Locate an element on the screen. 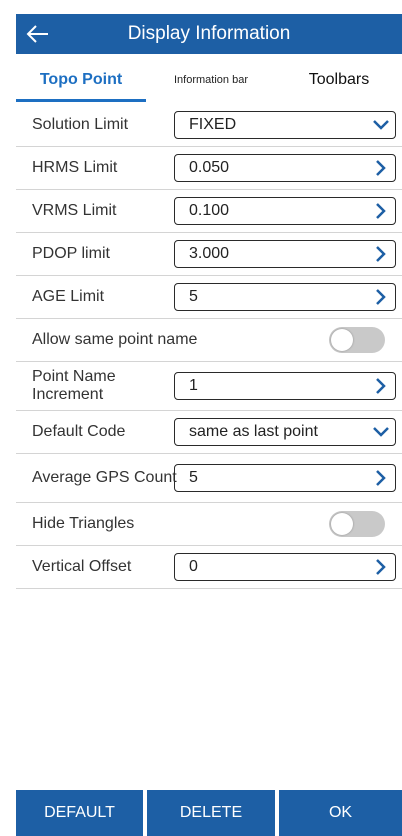 This screenshot has width=402, height=836. row-age-limit: AGE Limit 5 is located at coordinates (209, 297).